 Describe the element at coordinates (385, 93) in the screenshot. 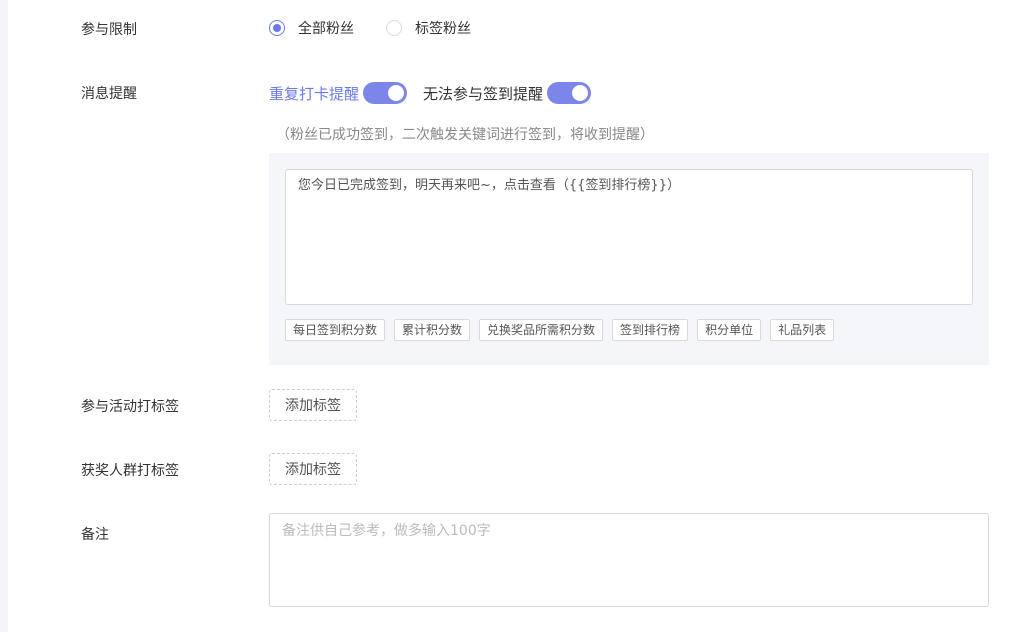

I see `repeat-checkin-reminder-switch` at that location.